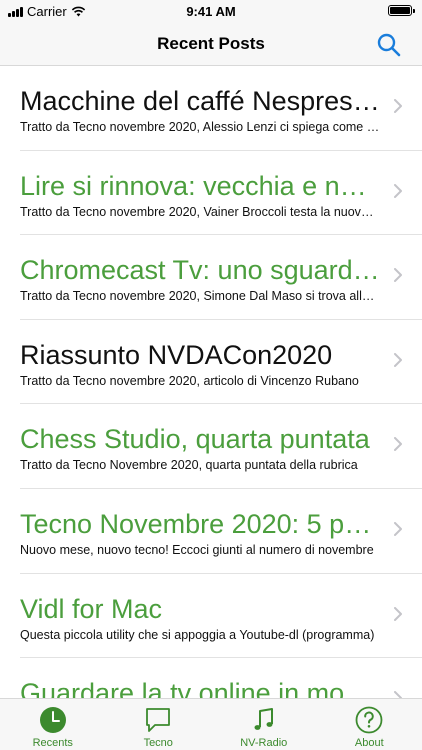 This screenshot has width=422, height=750. What do you see at coordinates (158, 743) in the screenshot?
I see `tab-label: Tecno` at bounding box center [158, 743].